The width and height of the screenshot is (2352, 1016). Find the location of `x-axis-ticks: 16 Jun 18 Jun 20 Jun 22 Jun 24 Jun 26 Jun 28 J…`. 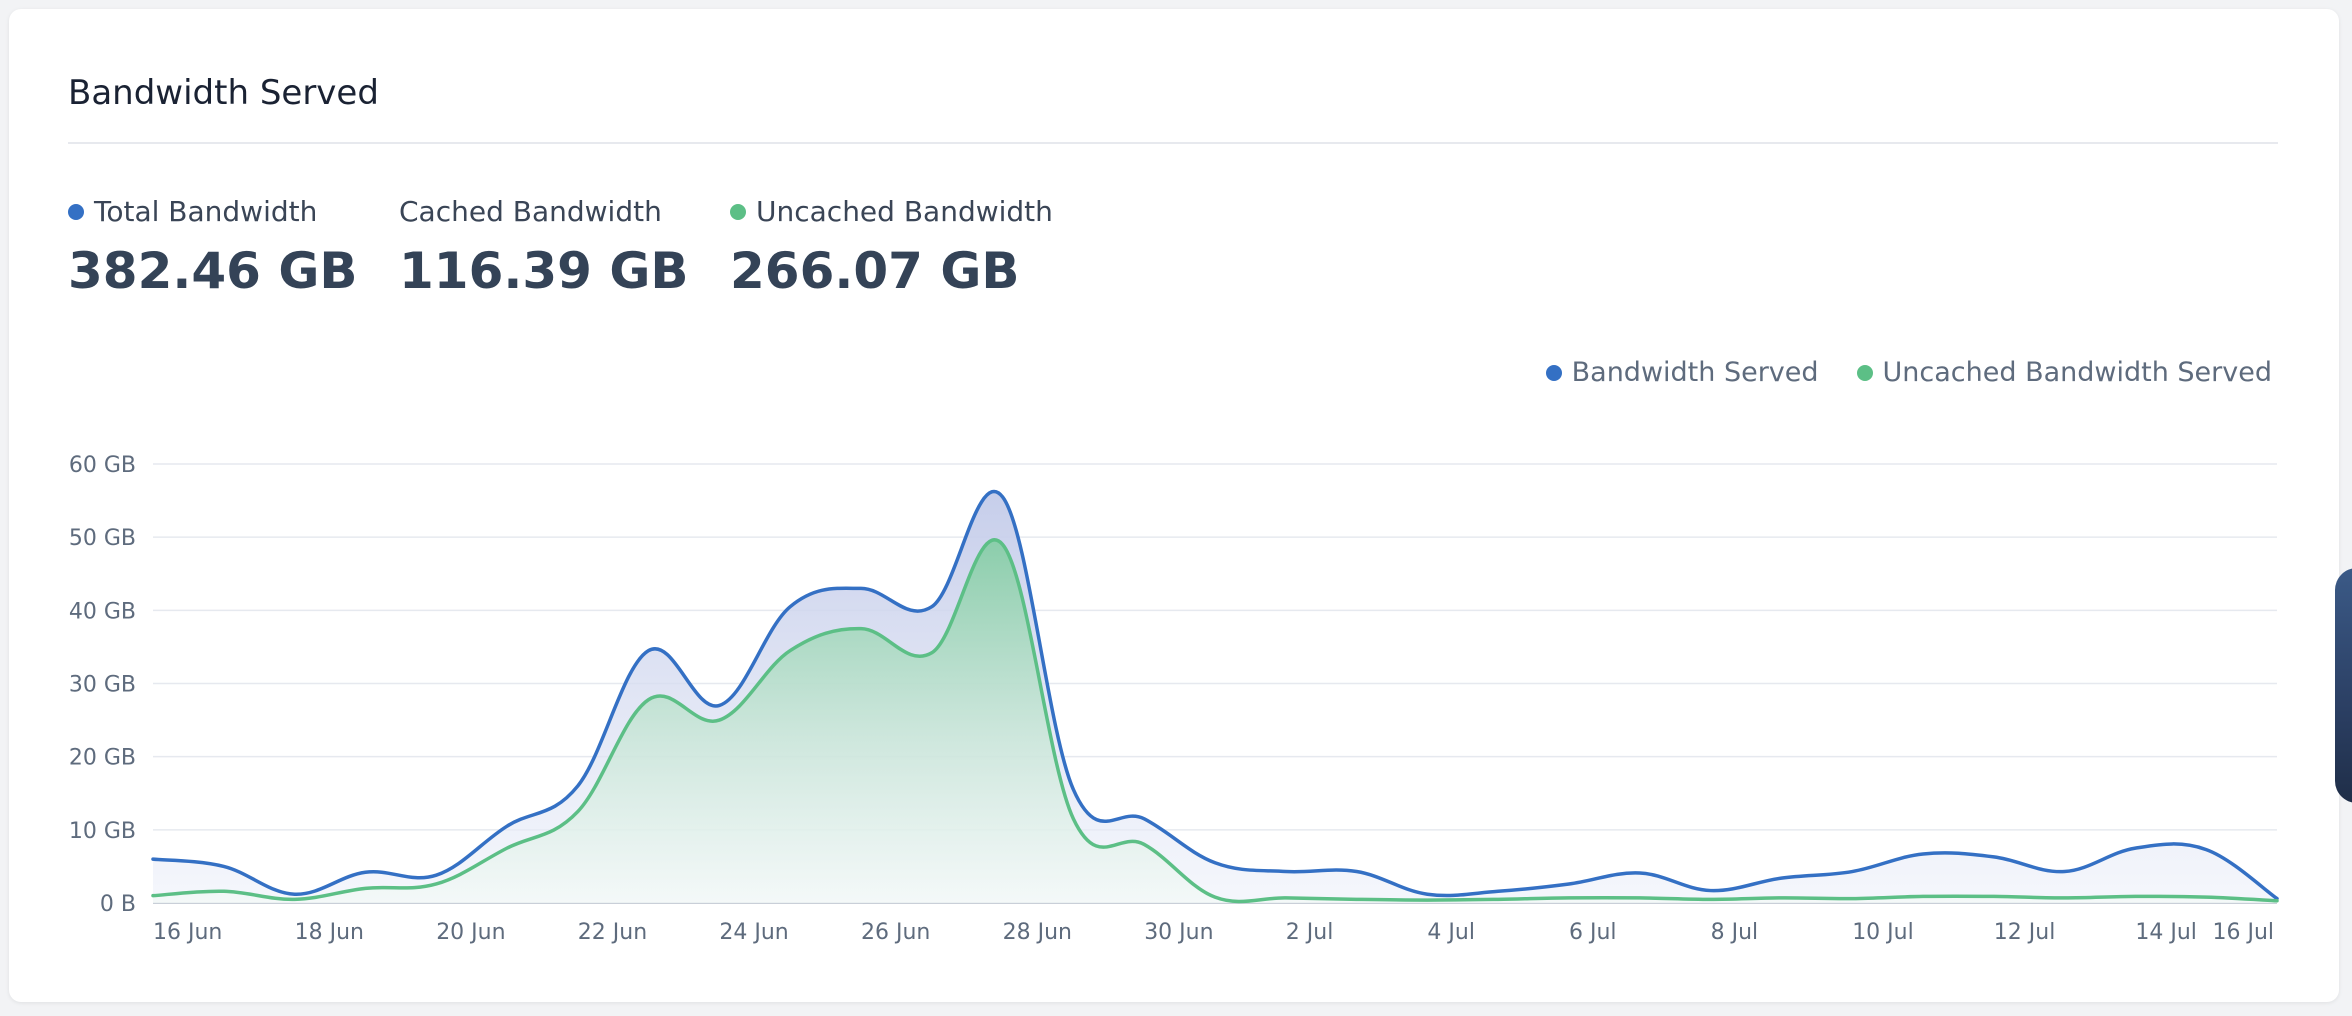

x-axis-ticks: 16 Jun 18 Jun 20 Jun 22 Jun 24 Jun 26 Jun 28 J… is located at coordinates (1213, 932).